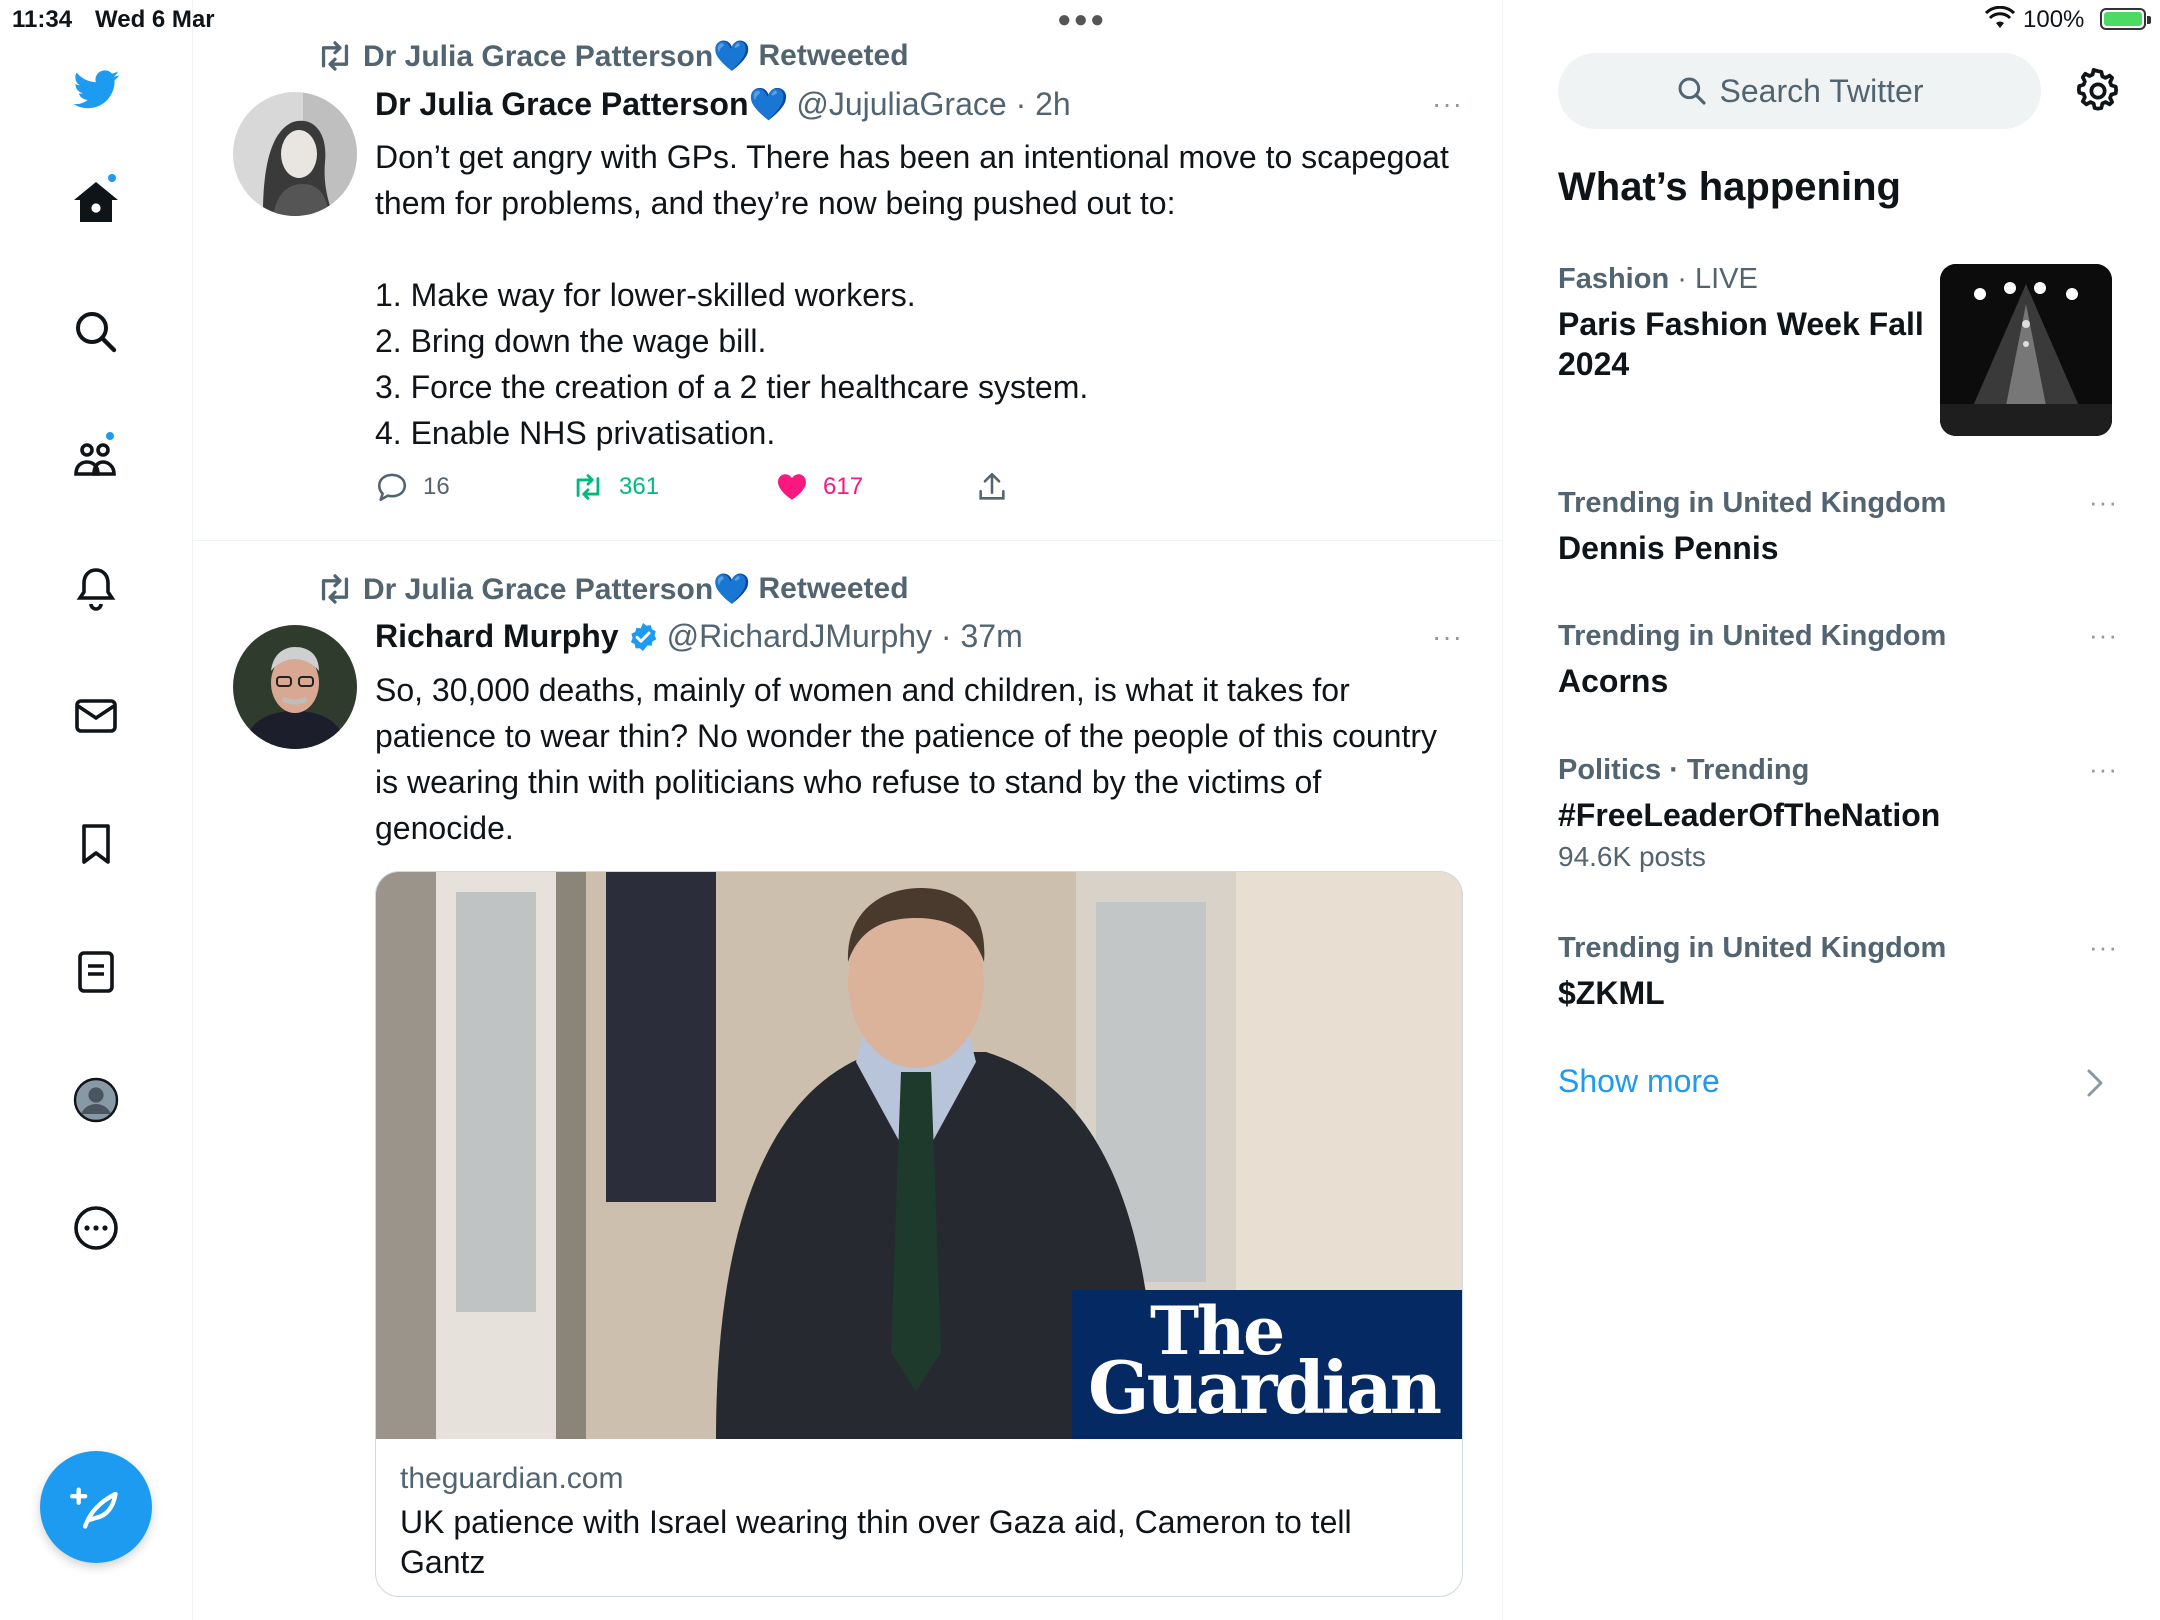  Describe the element at coordinates (2098, 91) in the screenshot. I see `settings-gear-icon` at that location.